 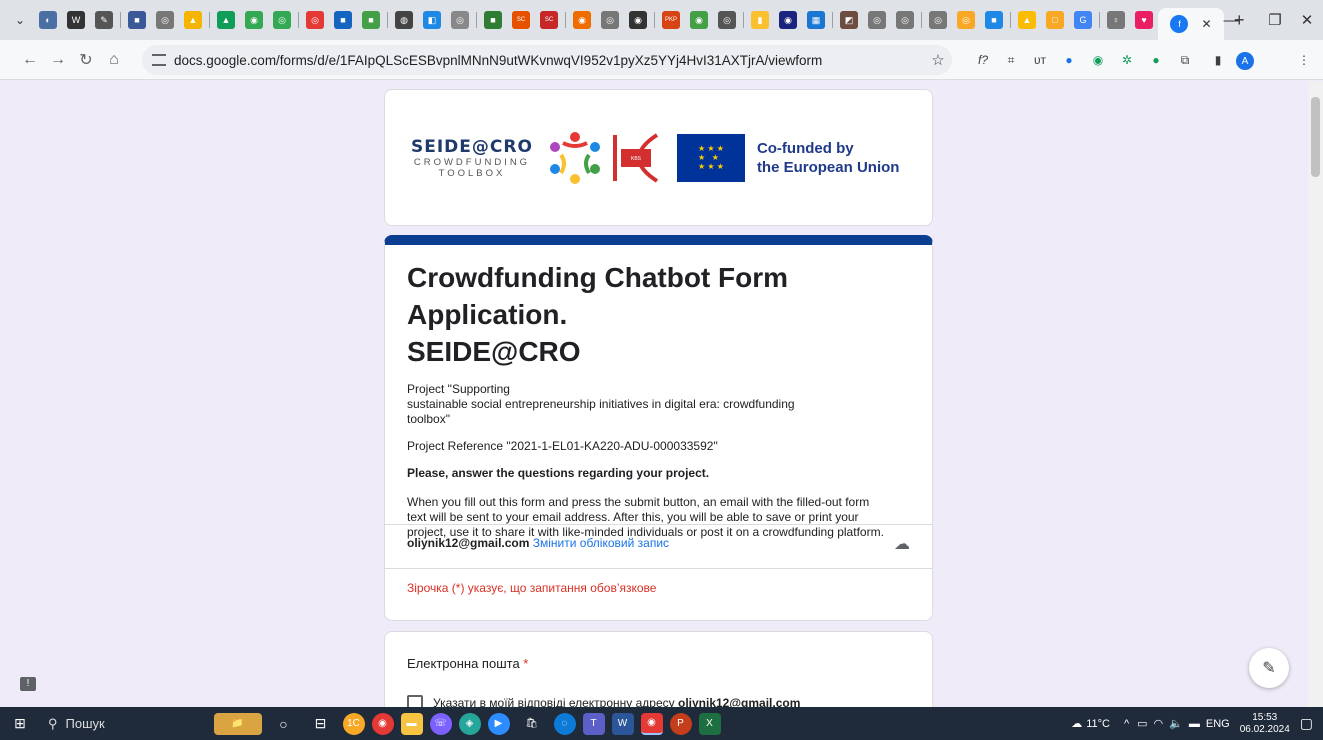 I want to click on task-view-icon: ○, so click(x=284, y=724).